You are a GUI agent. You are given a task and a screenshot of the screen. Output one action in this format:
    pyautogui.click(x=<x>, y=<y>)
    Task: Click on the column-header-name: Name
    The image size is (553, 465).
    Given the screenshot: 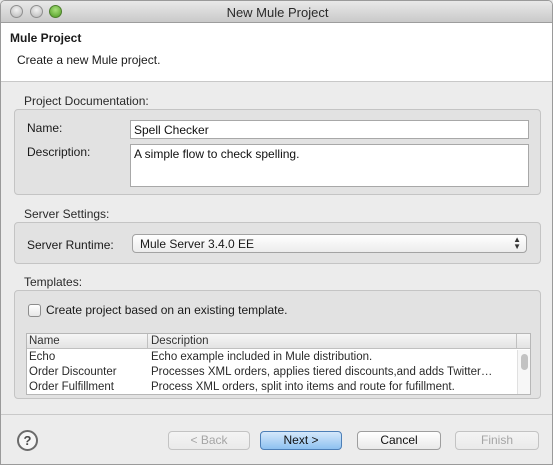 What is the action you would take?
    pyautogui.click(x=44, y=341)
    